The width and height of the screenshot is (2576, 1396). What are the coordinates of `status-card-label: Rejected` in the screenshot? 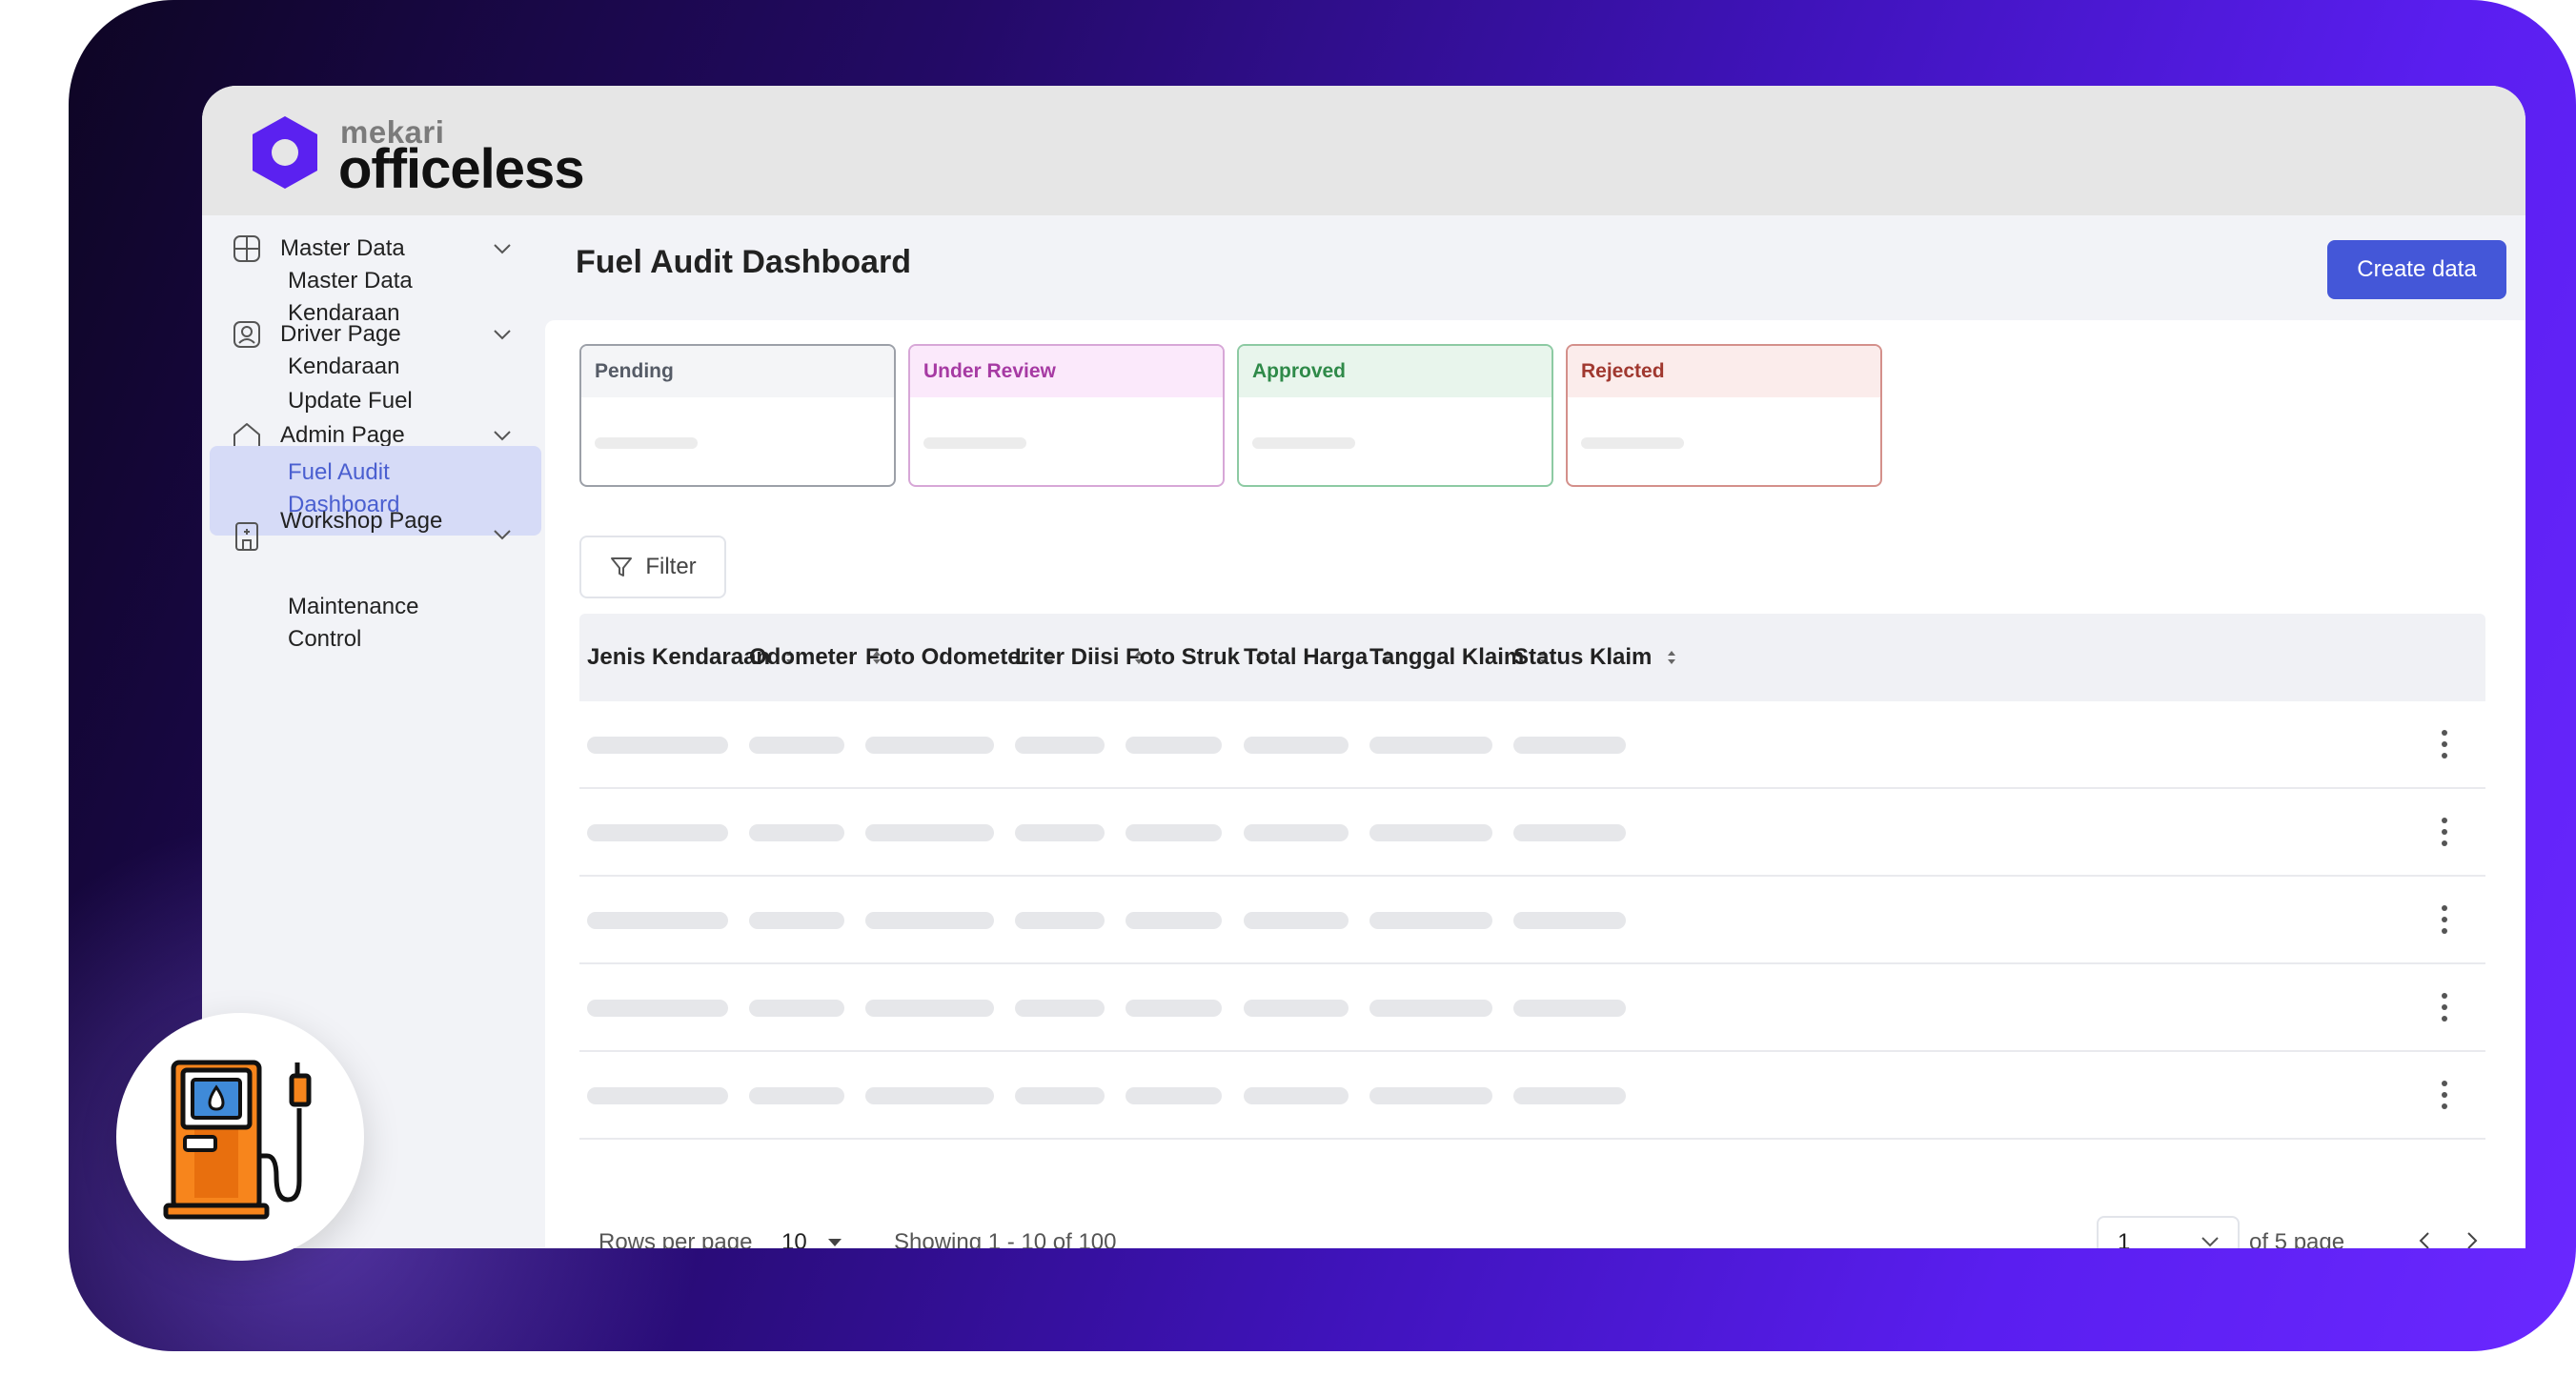 It's located at (1724, 371).